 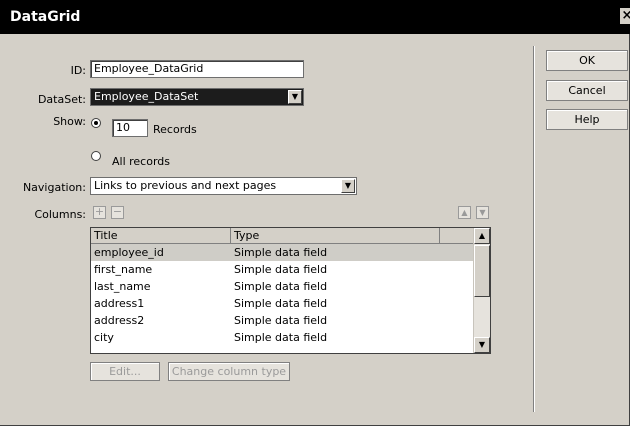 I want to click on close-icon: ×, so click(x=625, y=16).